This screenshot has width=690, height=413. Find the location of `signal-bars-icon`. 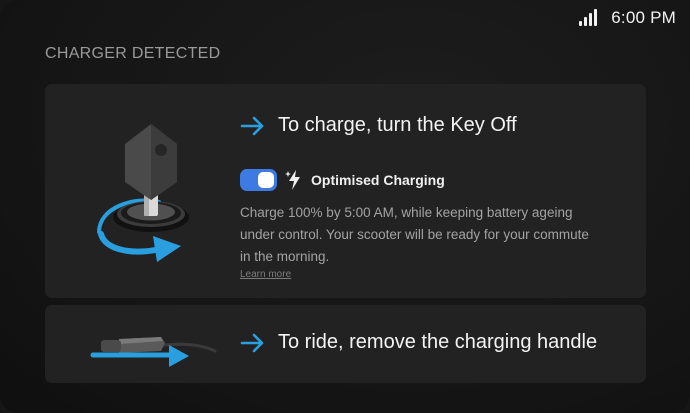

signal-bars-icon is located at coordinates (588, 17).